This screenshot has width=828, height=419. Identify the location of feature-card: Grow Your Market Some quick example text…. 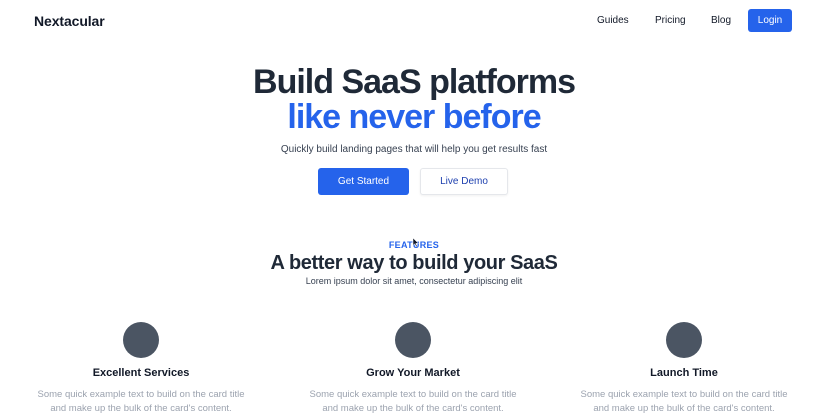
(413, 368).